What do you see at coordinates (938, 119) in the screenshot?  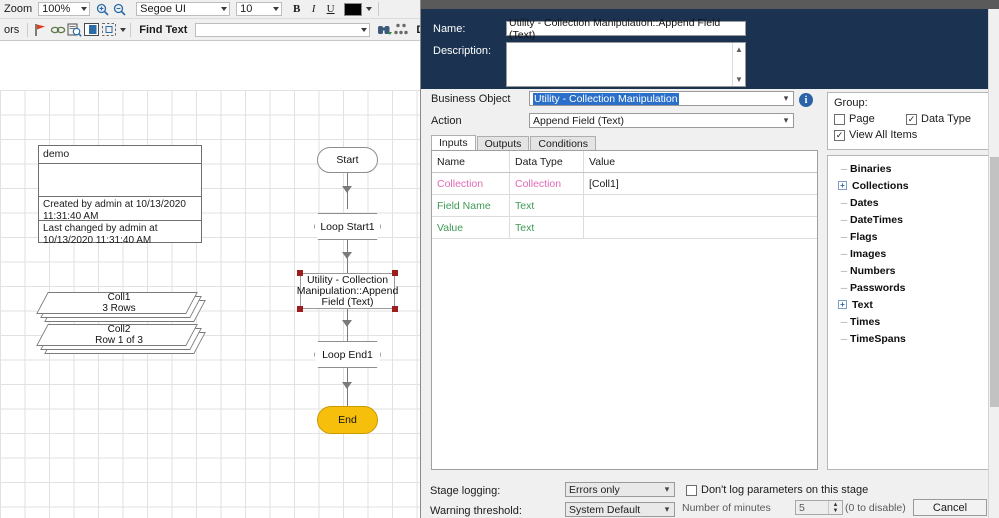 I see `checkbox-data-type: ✓ Data Type` at bounding box center [938, 119].